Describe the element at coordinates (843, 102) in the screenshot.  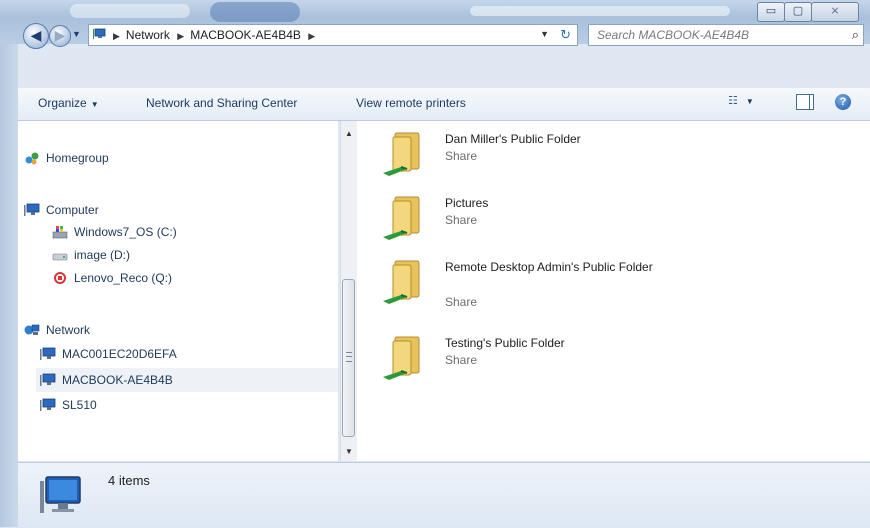
I see `help-icon: ?` at that location.